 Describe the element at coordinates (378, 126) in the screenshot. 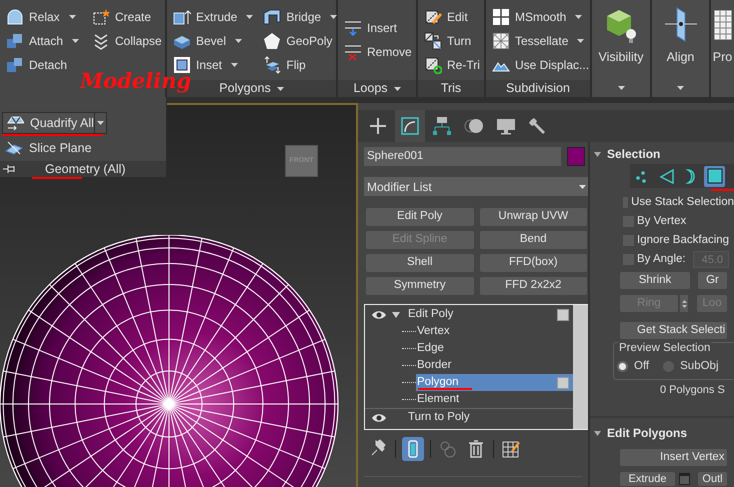

I see `plus-icon` at that location.